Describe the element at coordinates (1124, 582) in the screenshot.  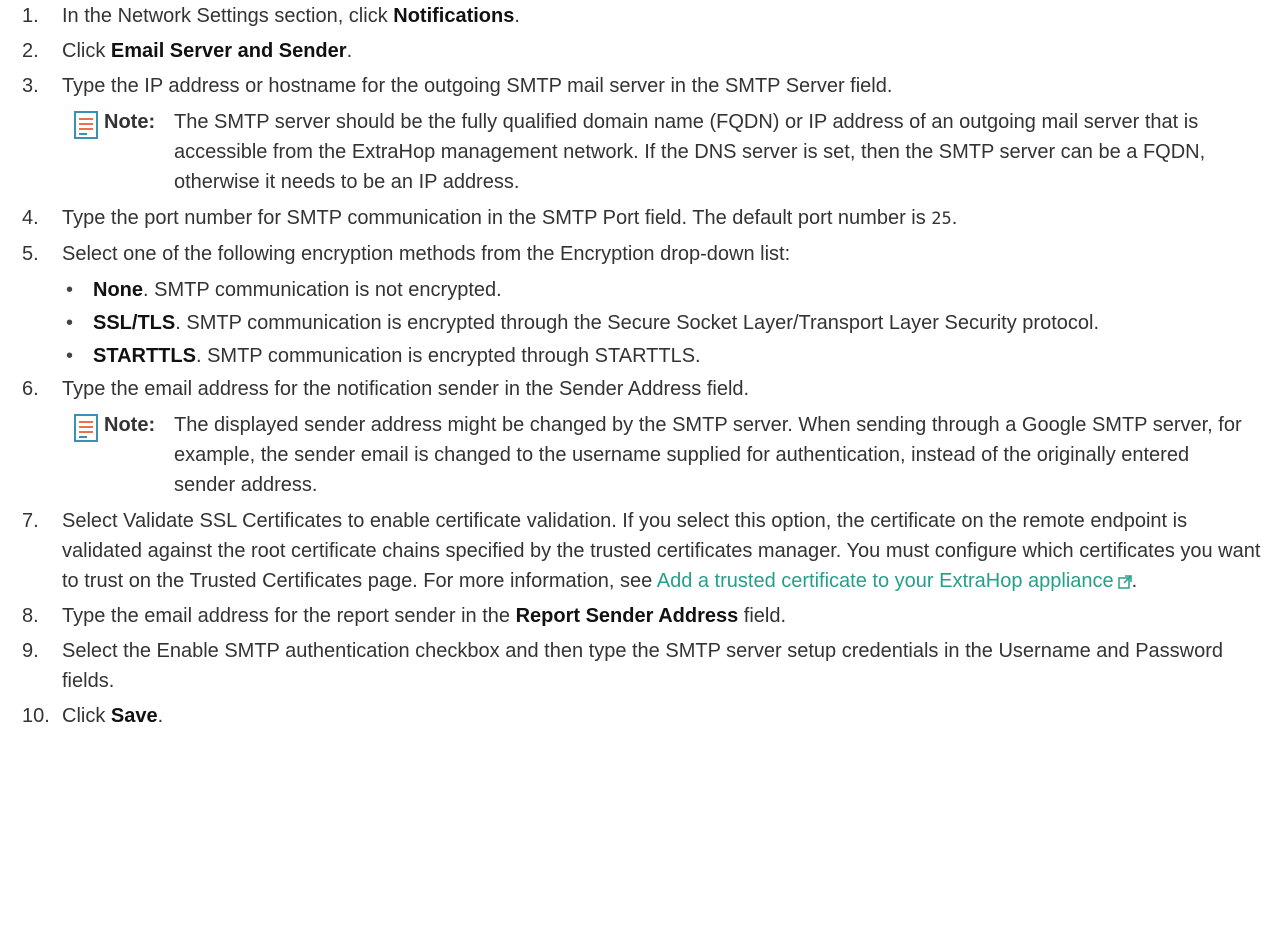
I see `external-link-icon` at that location.